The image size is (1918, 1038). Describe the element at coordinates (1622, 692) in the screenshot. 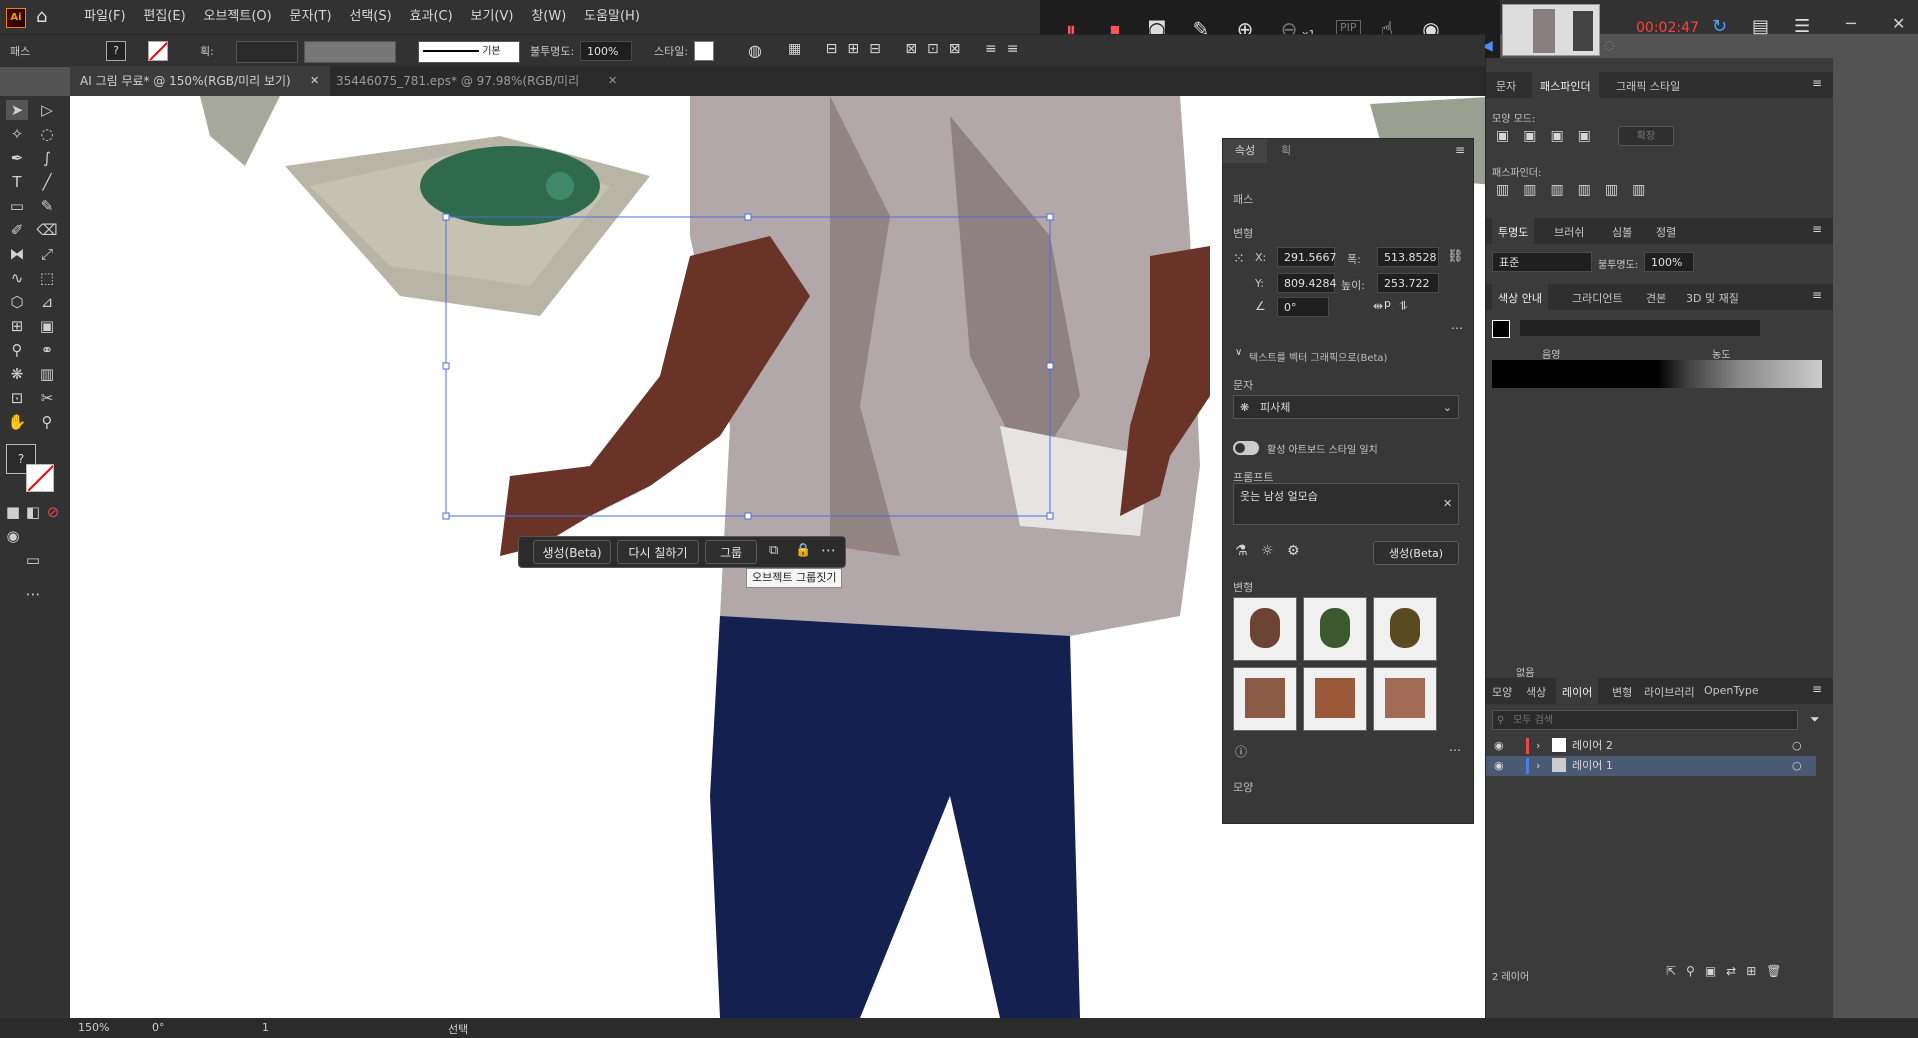

I see `tab-transform: 변형` at that location.